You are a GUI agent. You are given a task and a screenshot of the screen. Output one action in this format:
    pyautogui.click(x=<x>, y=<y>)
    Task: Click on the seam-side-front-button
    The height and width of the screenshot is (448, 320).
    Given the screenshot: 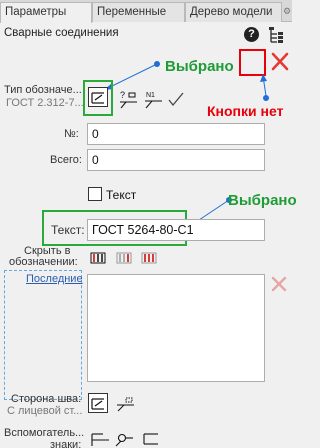 What is the action you would take?
    pyautogui.click(x=98, y=403)
    